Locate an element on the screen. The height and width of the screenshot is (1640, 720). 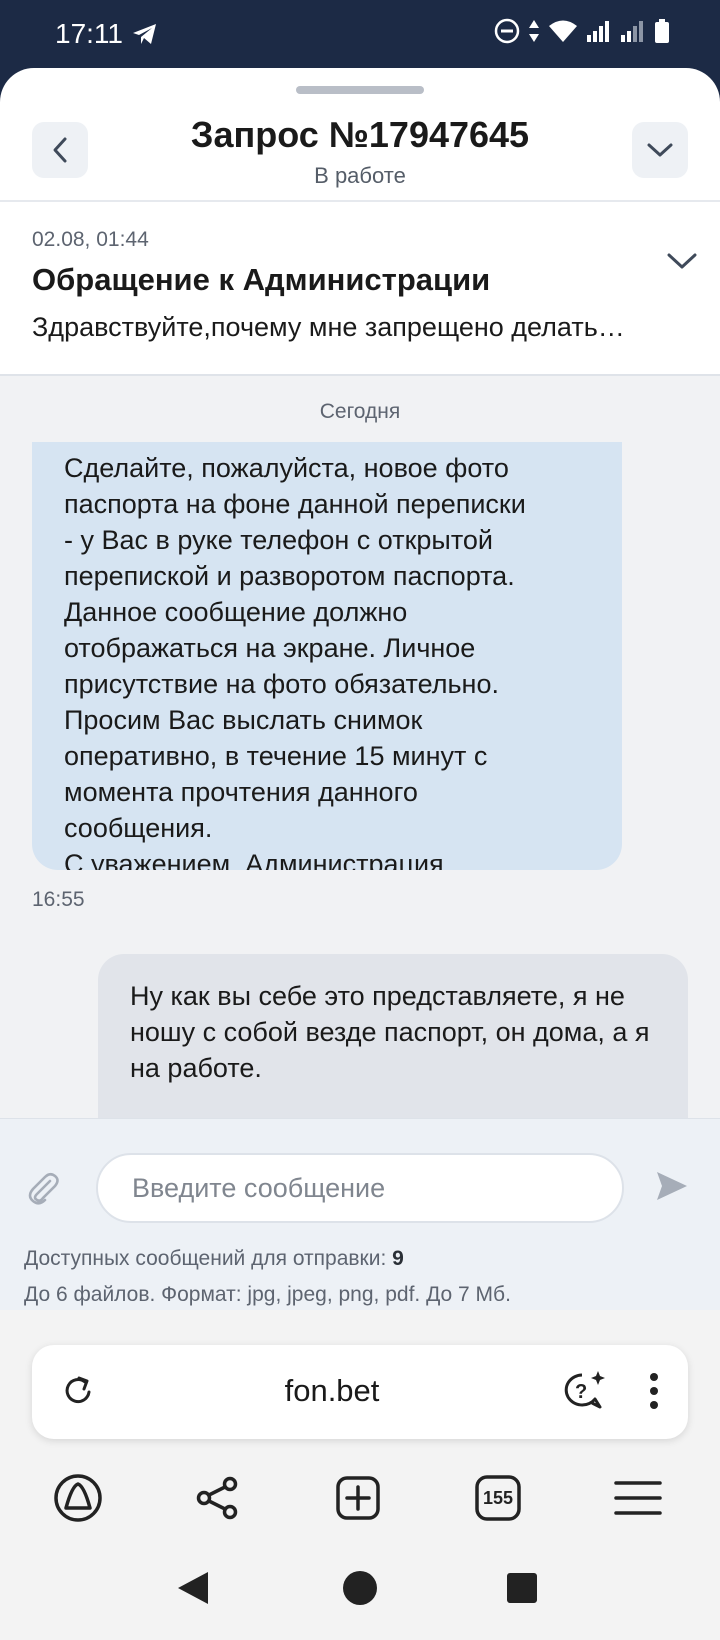
wifi-icon is located at coordinates (563, 31).